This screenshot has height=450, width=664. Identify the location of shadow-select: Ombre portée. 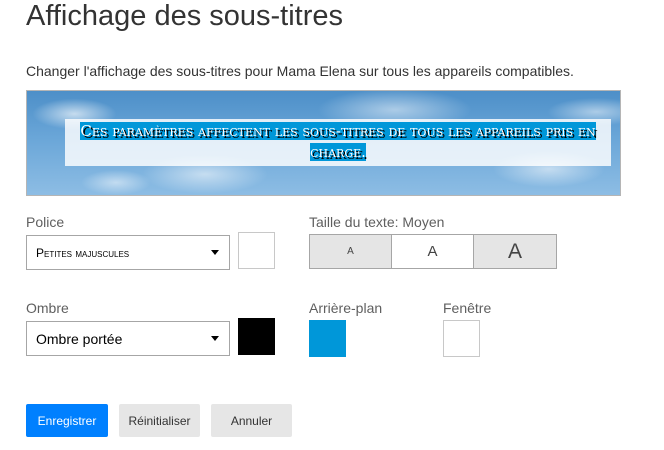
(128, 338).